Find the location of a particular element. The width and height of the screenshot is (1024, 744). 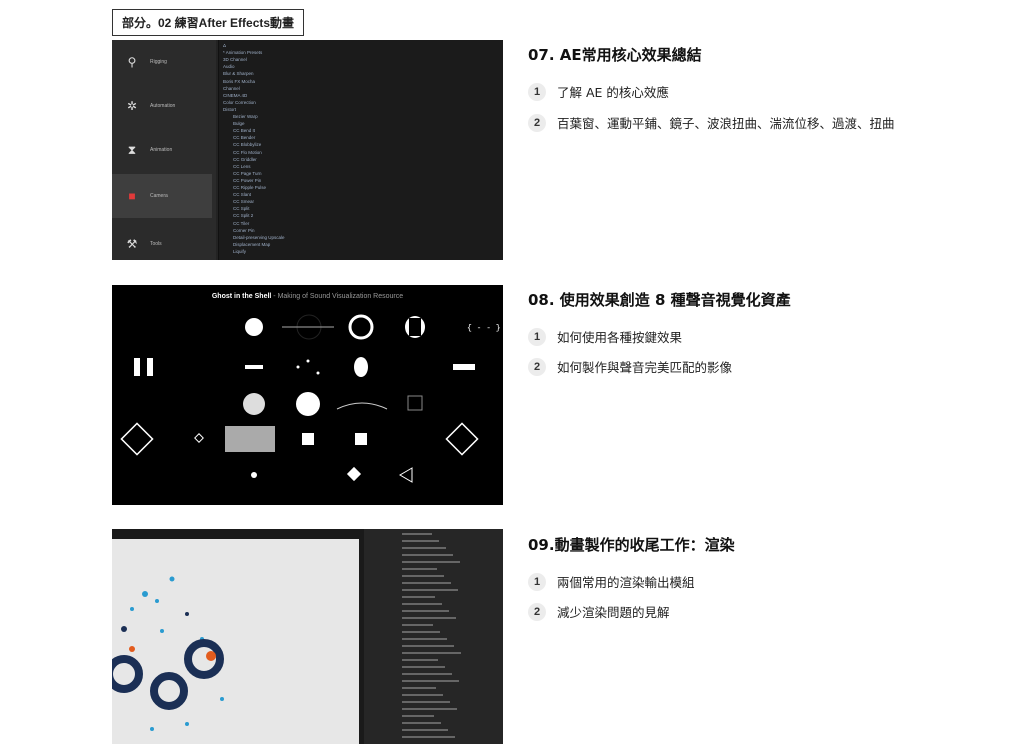

lesson-item: 2 如何製作與聲音完美匹配的影像 is located at coordinates (630, 366).